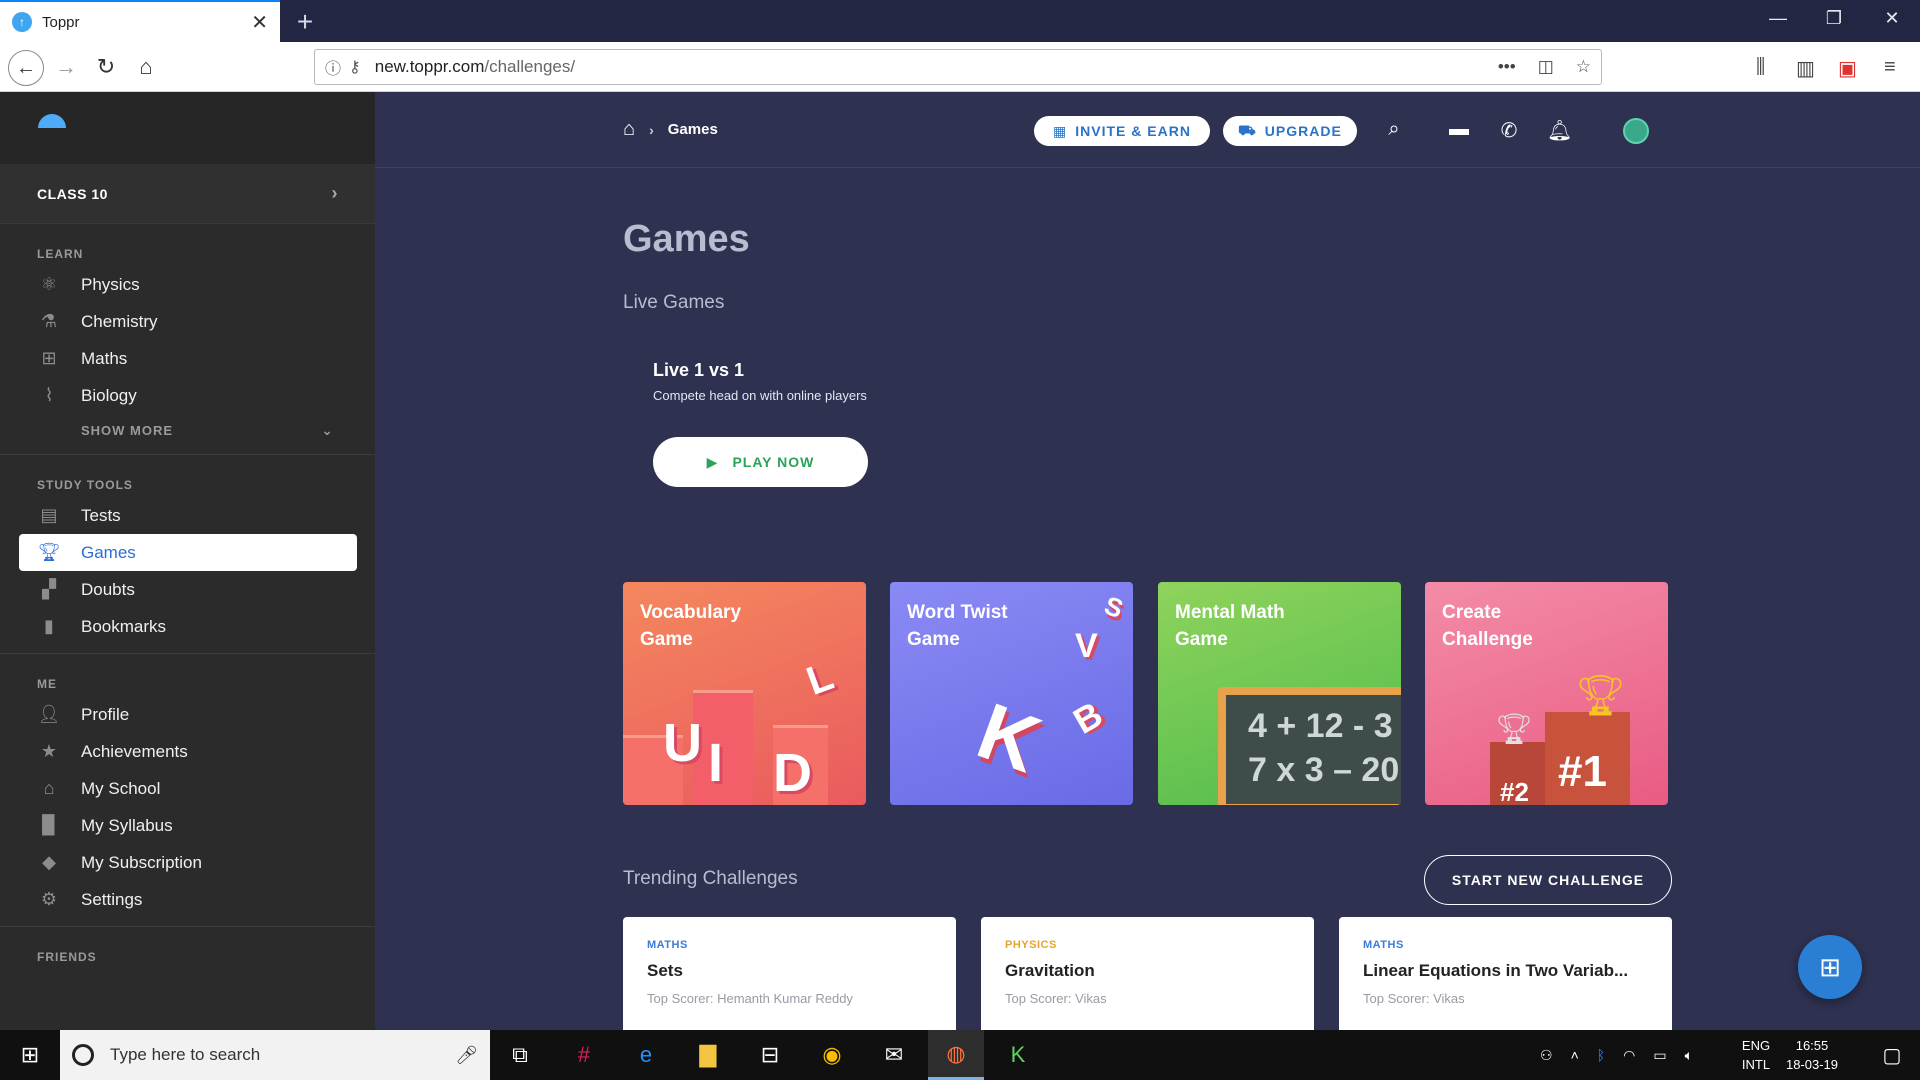 The image size is (1920, 1080). What do you see at coordinates (60, 254) in the screenshot?
I see `learn-heading: LEARN` at bounding box center [60, 254].